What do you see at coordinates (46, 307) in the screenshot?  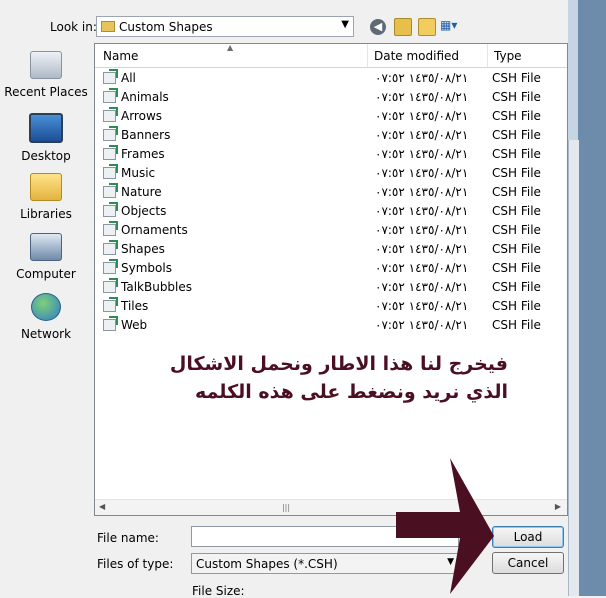 I see `network-icon` at bounding box center [46, 307].